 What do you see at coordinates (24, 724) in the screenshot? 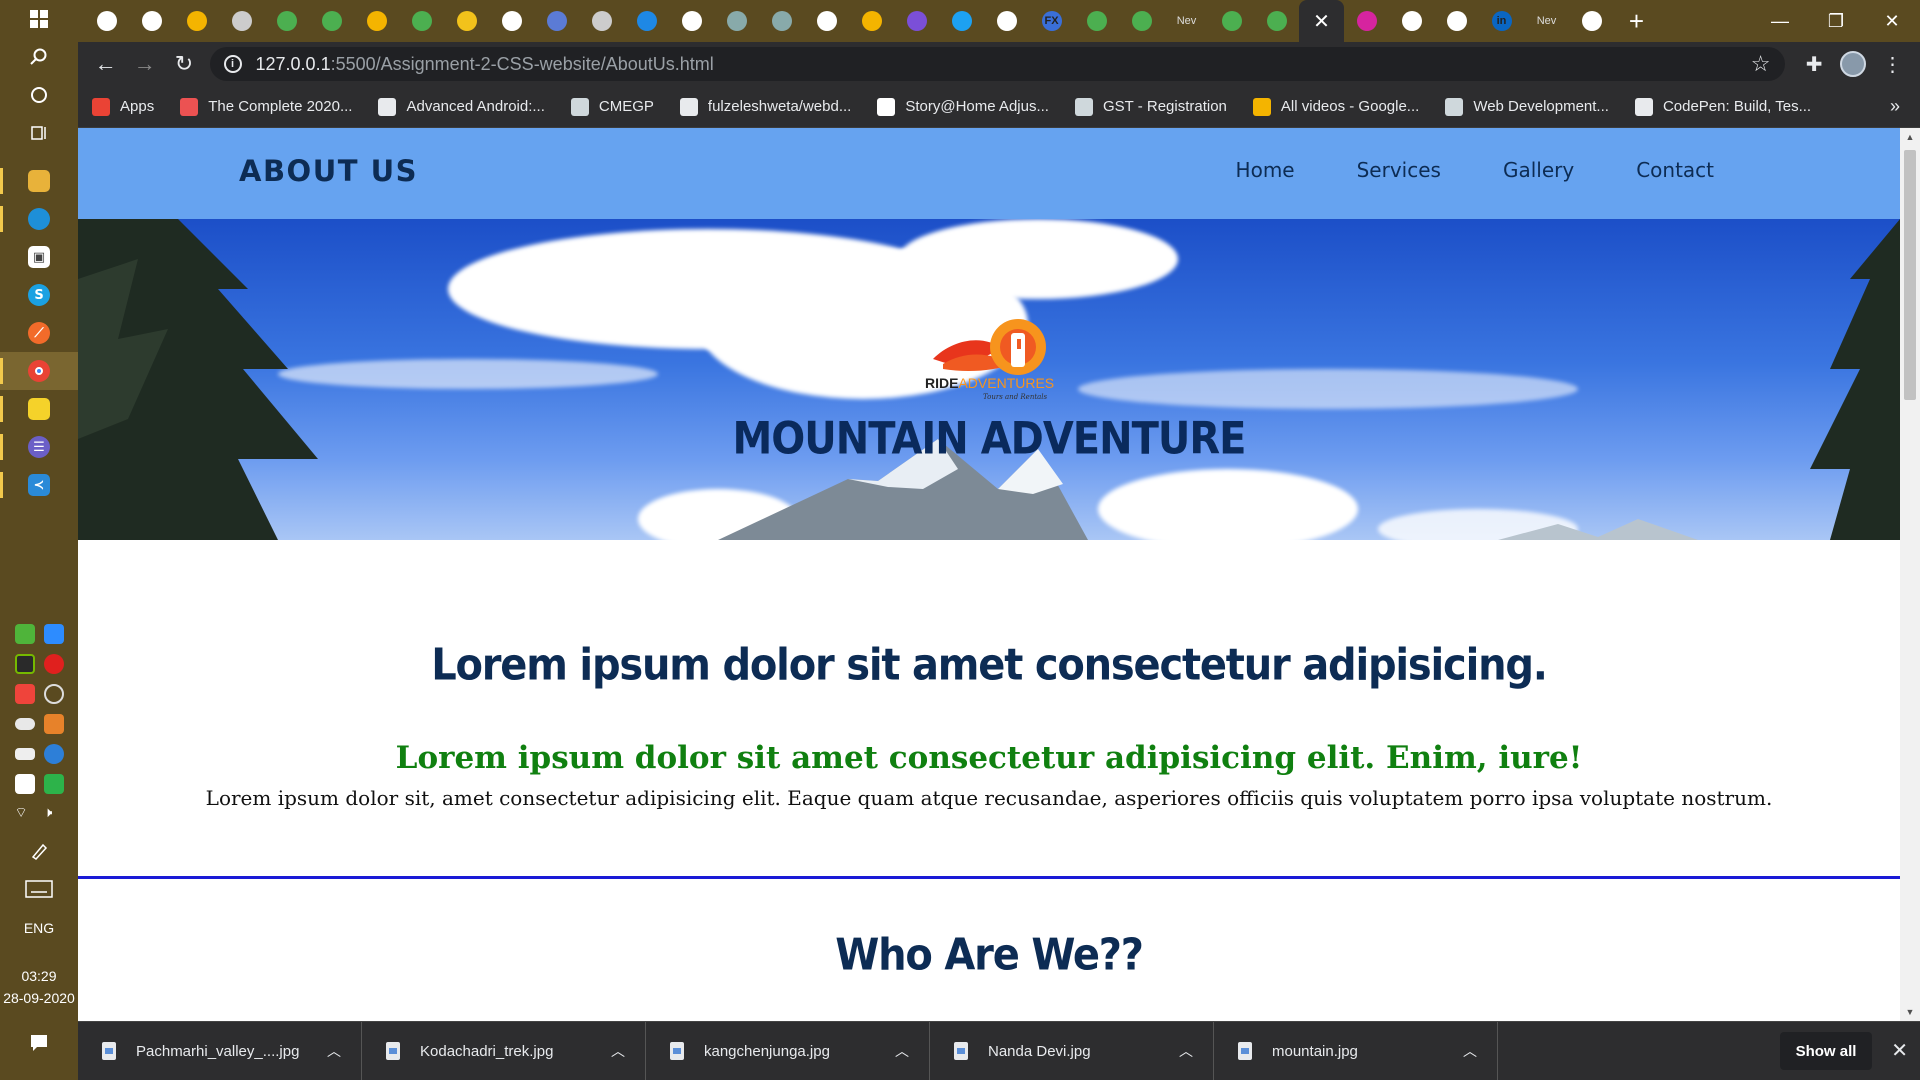
I see `tray-cloud-icon` at bounding box center [24, 724].